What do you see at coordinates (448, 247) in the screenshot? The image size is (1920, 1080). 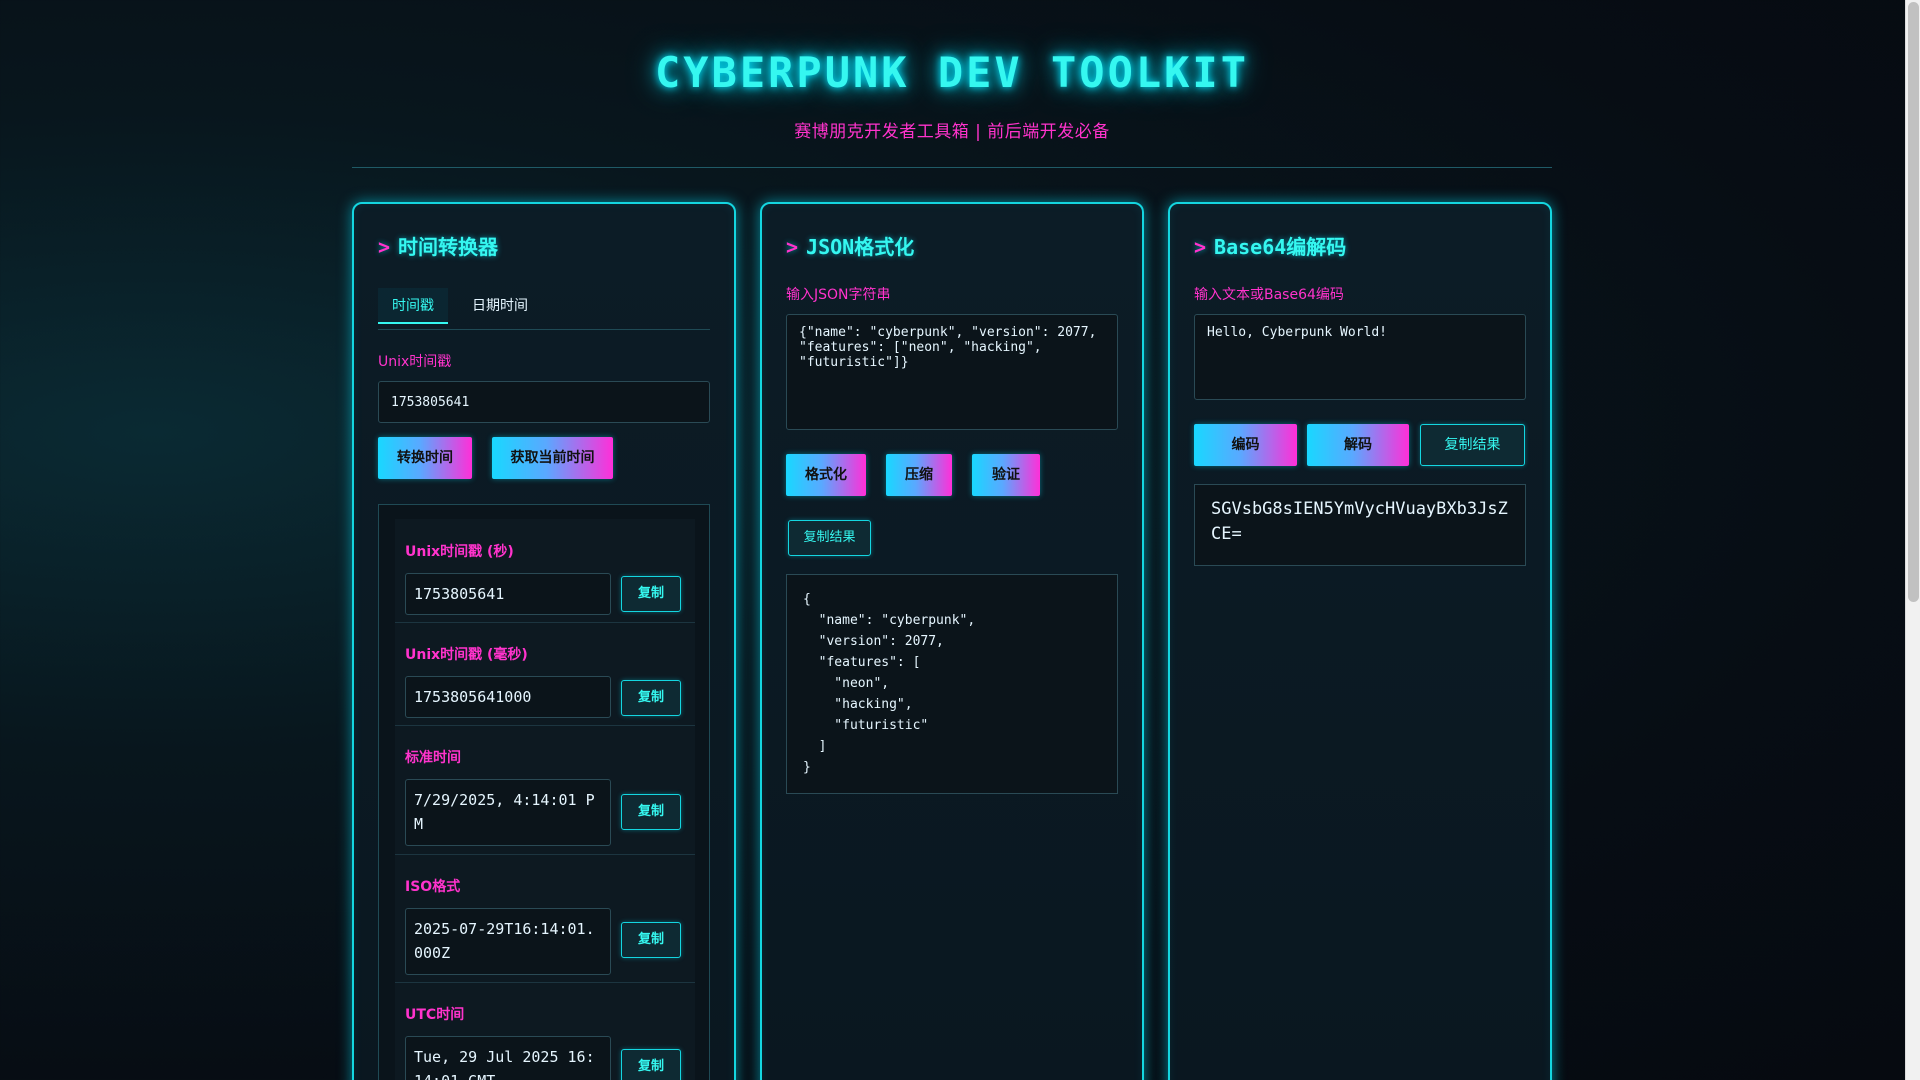 I see `time-card-title-text: 时间转换器` at bounding box center [448, 247].